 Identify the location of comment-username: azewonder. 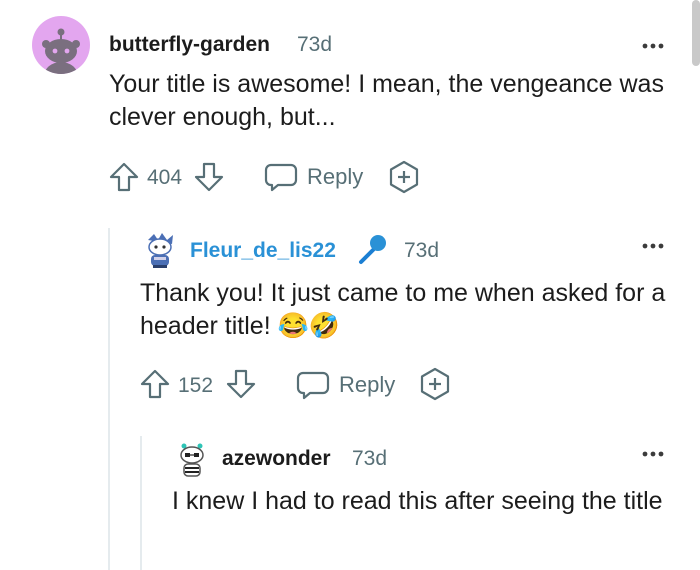
(276, 459).